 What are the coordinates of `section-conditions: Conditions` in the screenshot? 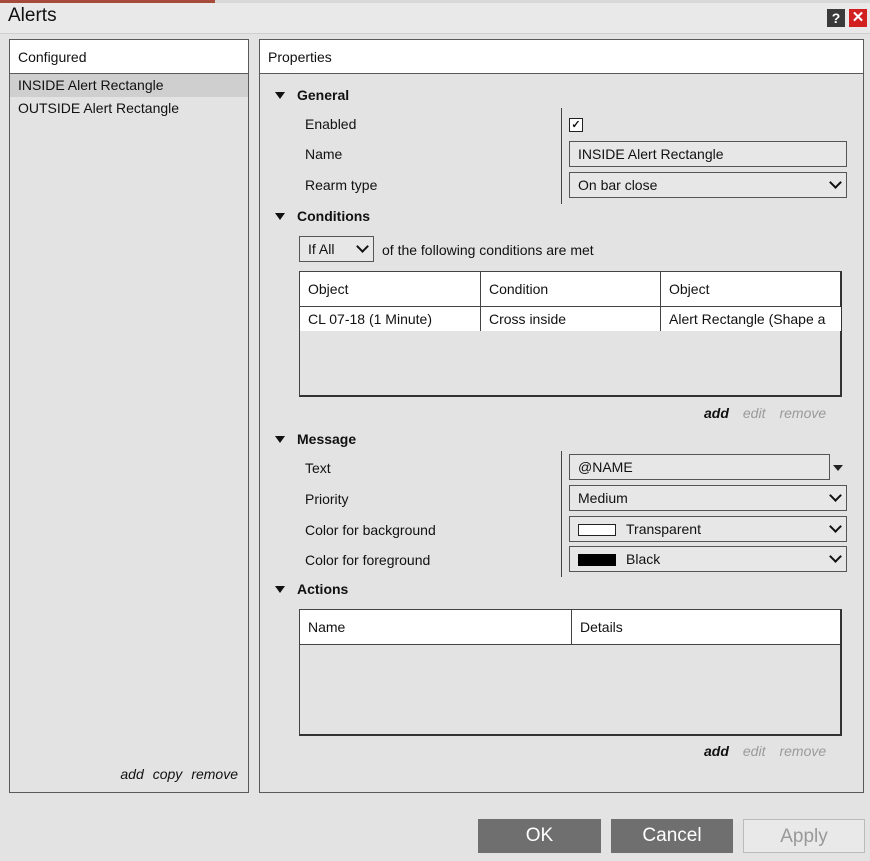 It's located at (333, 216).